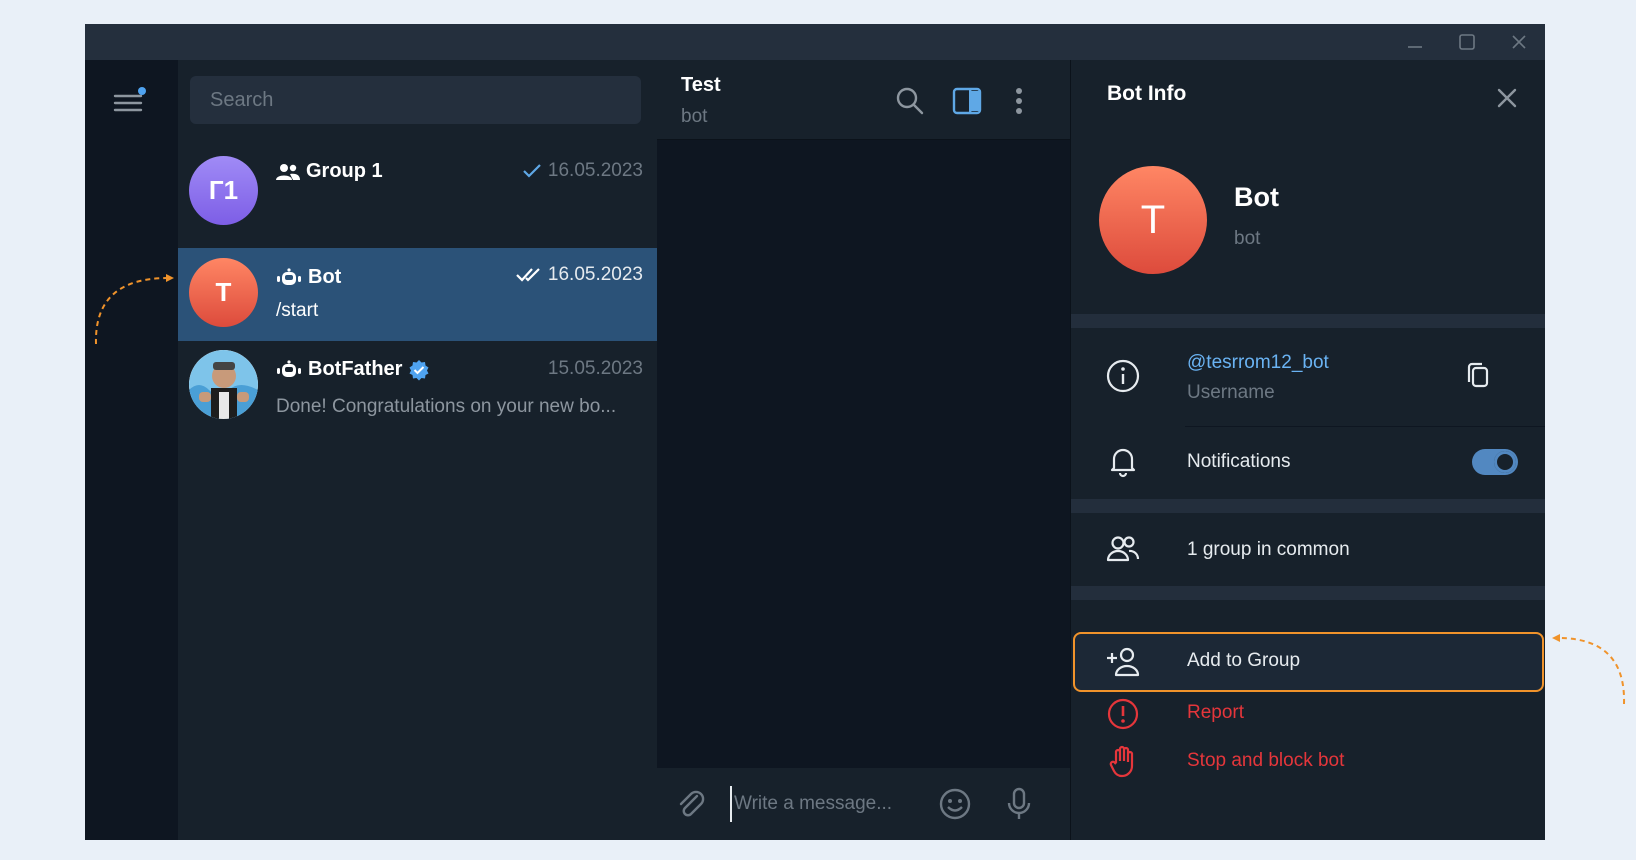  I want to click on chat-date-row: 15.05.2023, so click(595, 369).